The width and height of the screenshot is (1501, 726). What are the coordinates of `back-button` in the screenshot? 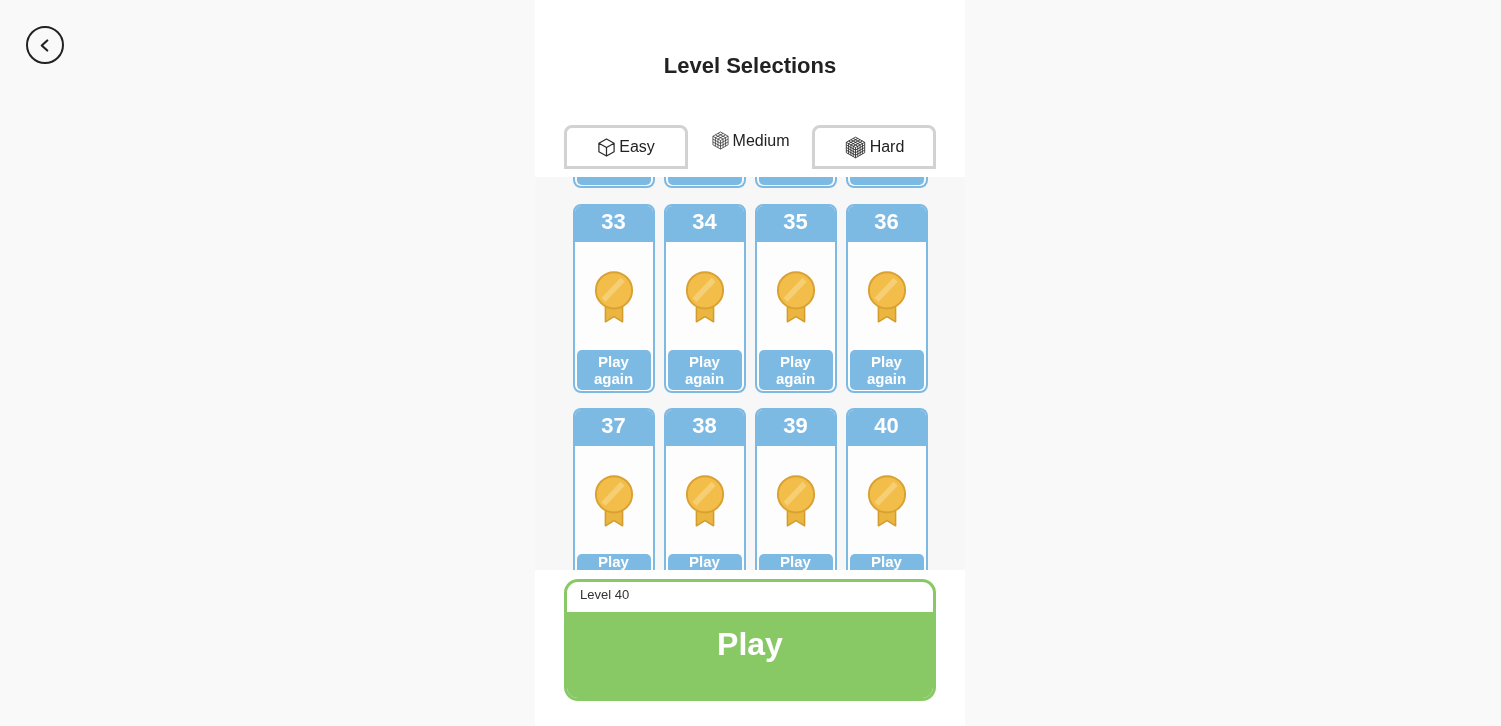 It's located at (45, 45).